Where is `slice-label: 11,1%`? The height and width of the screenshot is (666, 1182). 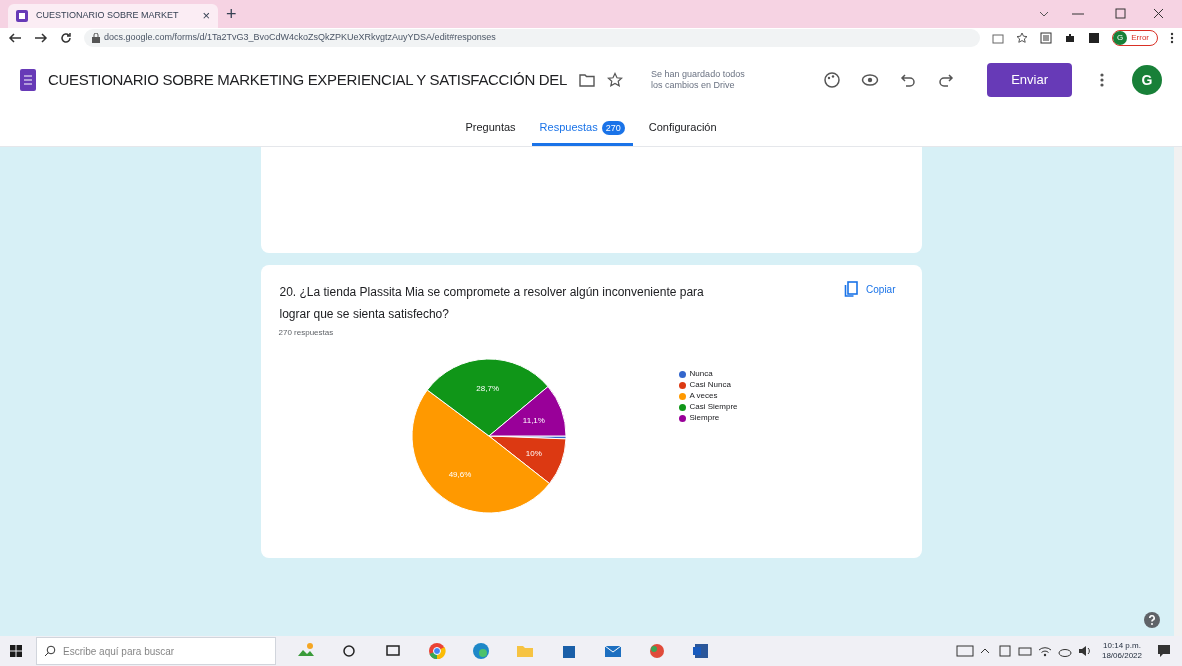 slice-label: 11,1% is located at coordinates (533, 420).